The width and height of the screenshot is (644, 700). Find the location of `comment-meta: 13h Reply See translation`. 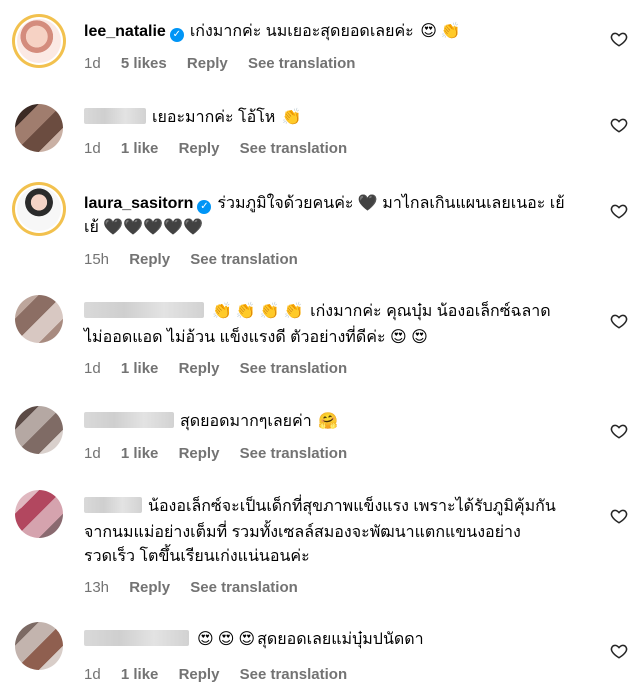

comment-meta: 13h Reply See translation is located at coordinates (199, 587).